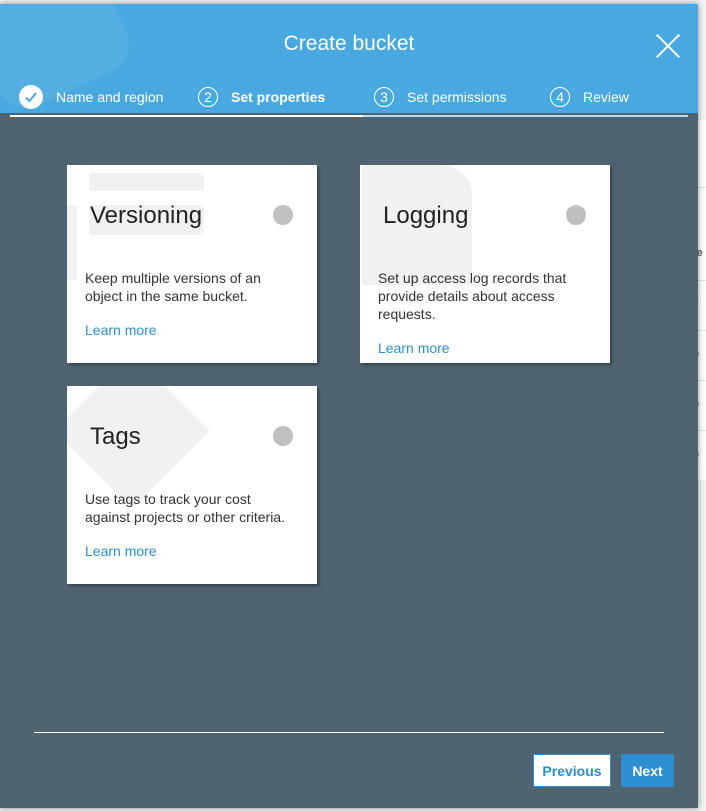  Describe the element at coordinates (349, 43) in the screenshot. I see `modal-title: Create bucket` at that location.